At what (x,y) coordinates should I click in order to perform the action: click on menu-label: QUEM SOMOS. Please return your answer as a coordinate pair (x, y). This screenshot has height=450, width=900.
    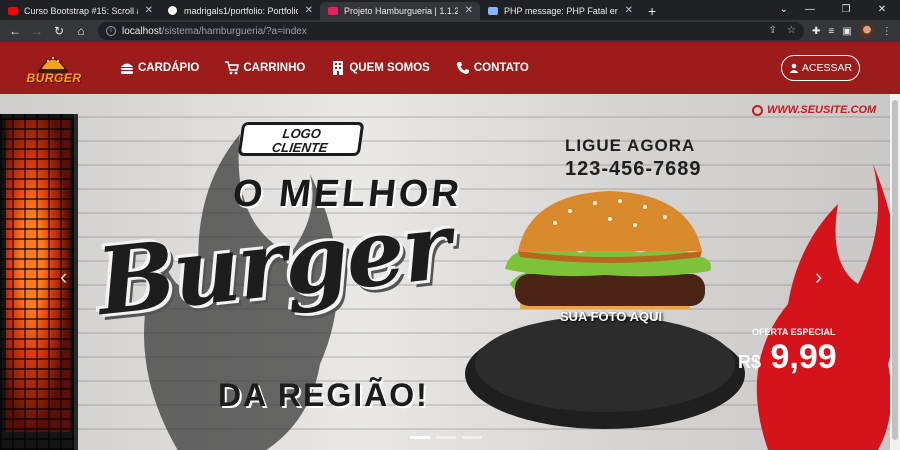
    Looking at the image, I should click on (389, 68).